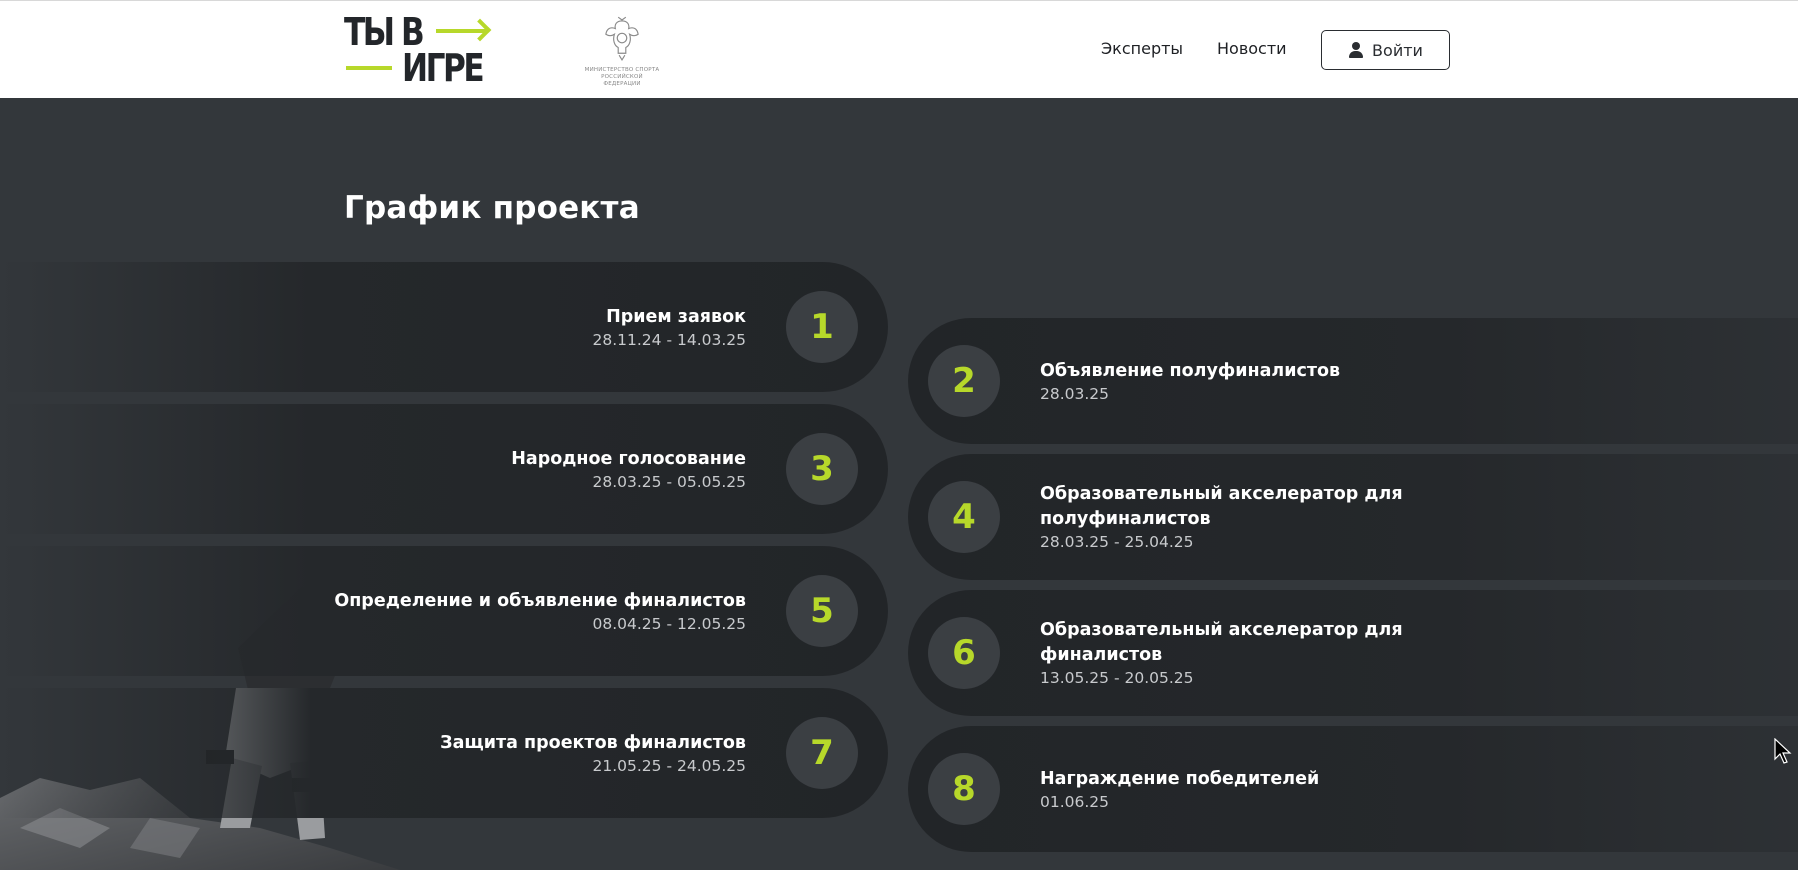  I want to click on schedule-step-1: Прием заявок 28.11.24 - 14.03.25 1, so click(444, 327).